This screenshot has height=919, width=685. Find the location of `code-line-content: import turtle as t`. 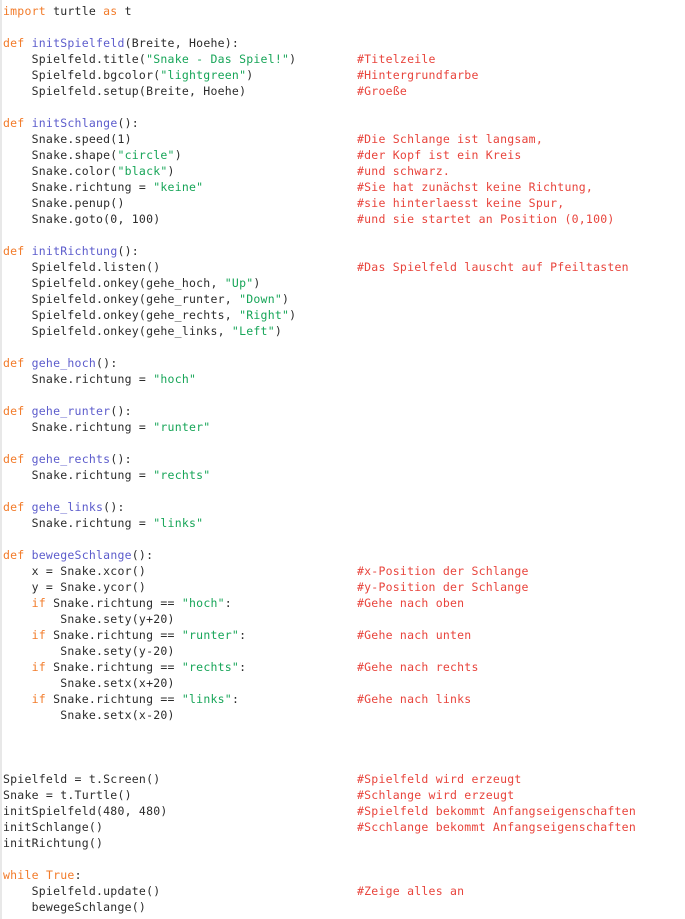

code-line-content: import turtle as t is located at coordinates (67, 11).